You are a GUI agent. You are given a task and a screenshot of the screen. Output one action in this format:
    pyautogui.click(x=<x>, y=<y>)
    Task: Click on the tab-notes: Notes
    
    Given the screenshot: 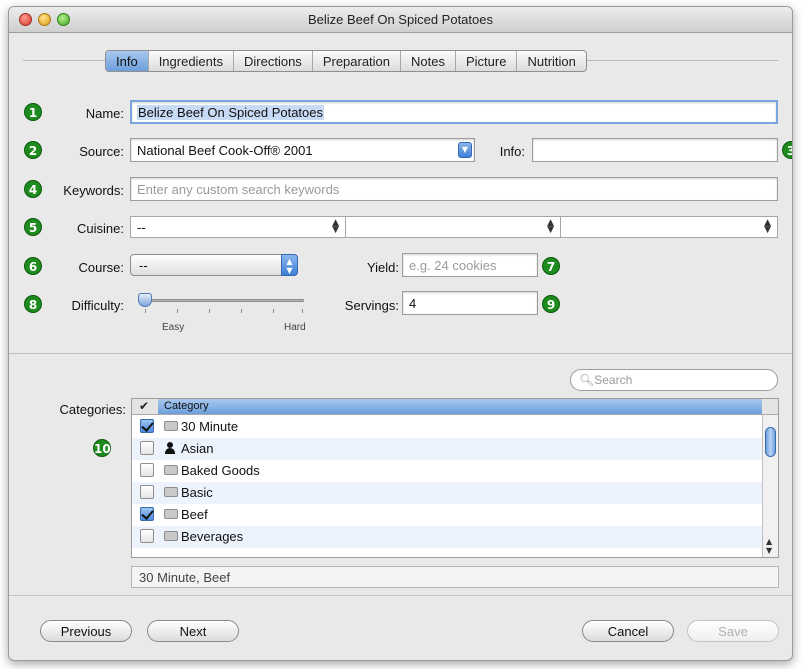 What is the action you would take?
    pyautogui.click(x=428, y=61)
    